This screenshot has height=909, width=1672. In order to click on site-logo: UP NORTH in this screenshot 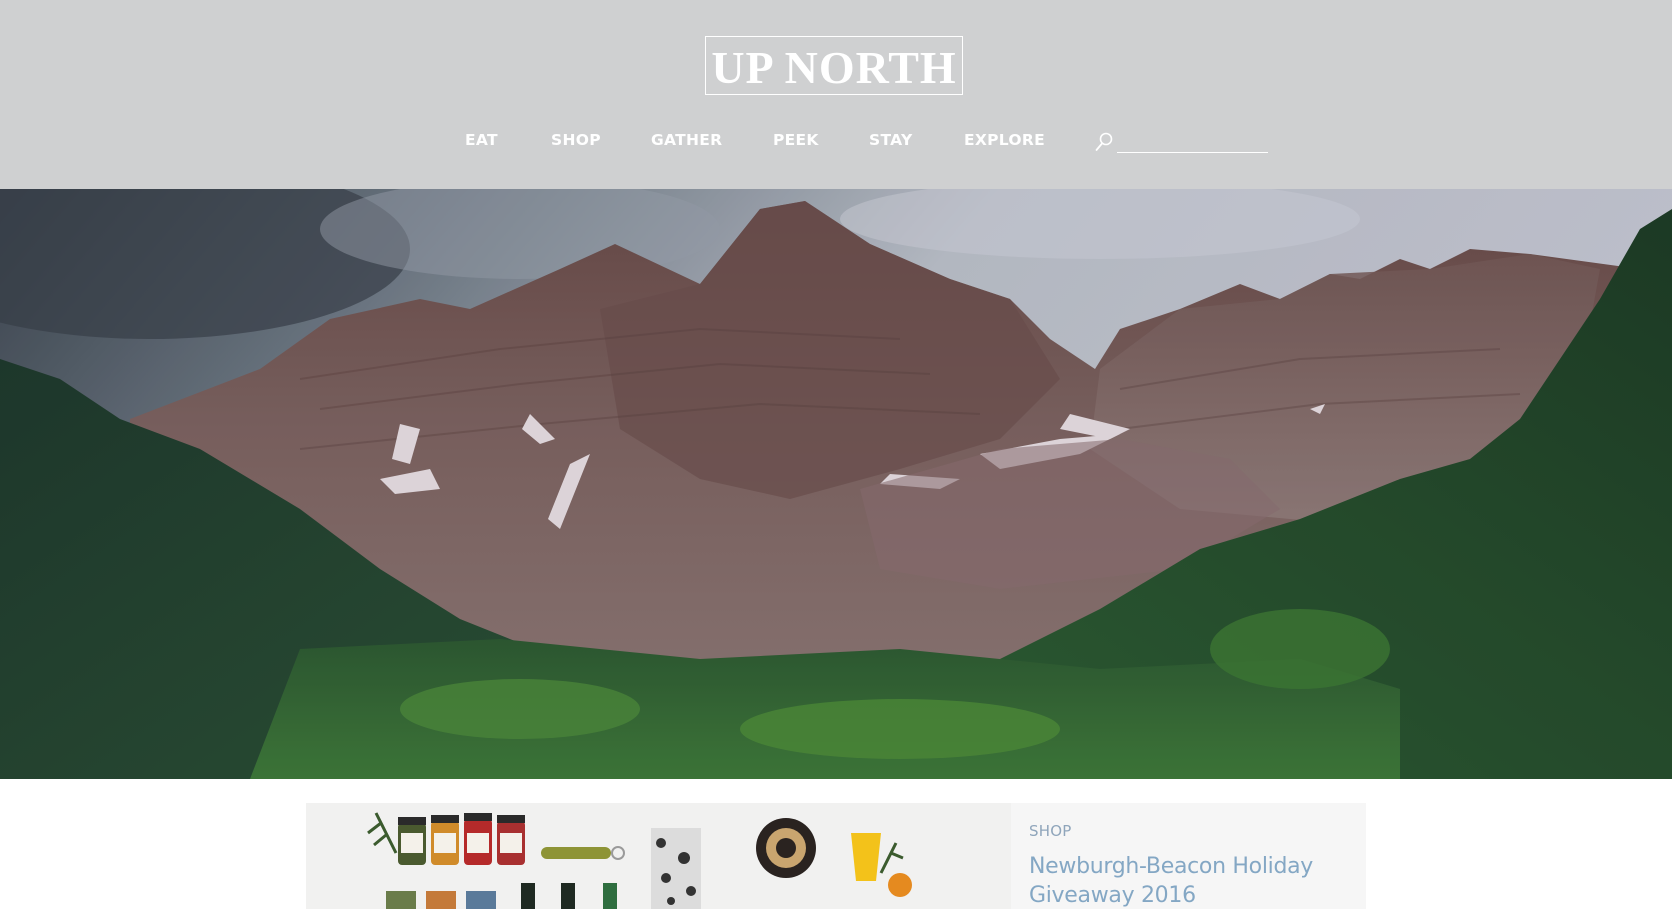, I will do `click(834, 65)`.